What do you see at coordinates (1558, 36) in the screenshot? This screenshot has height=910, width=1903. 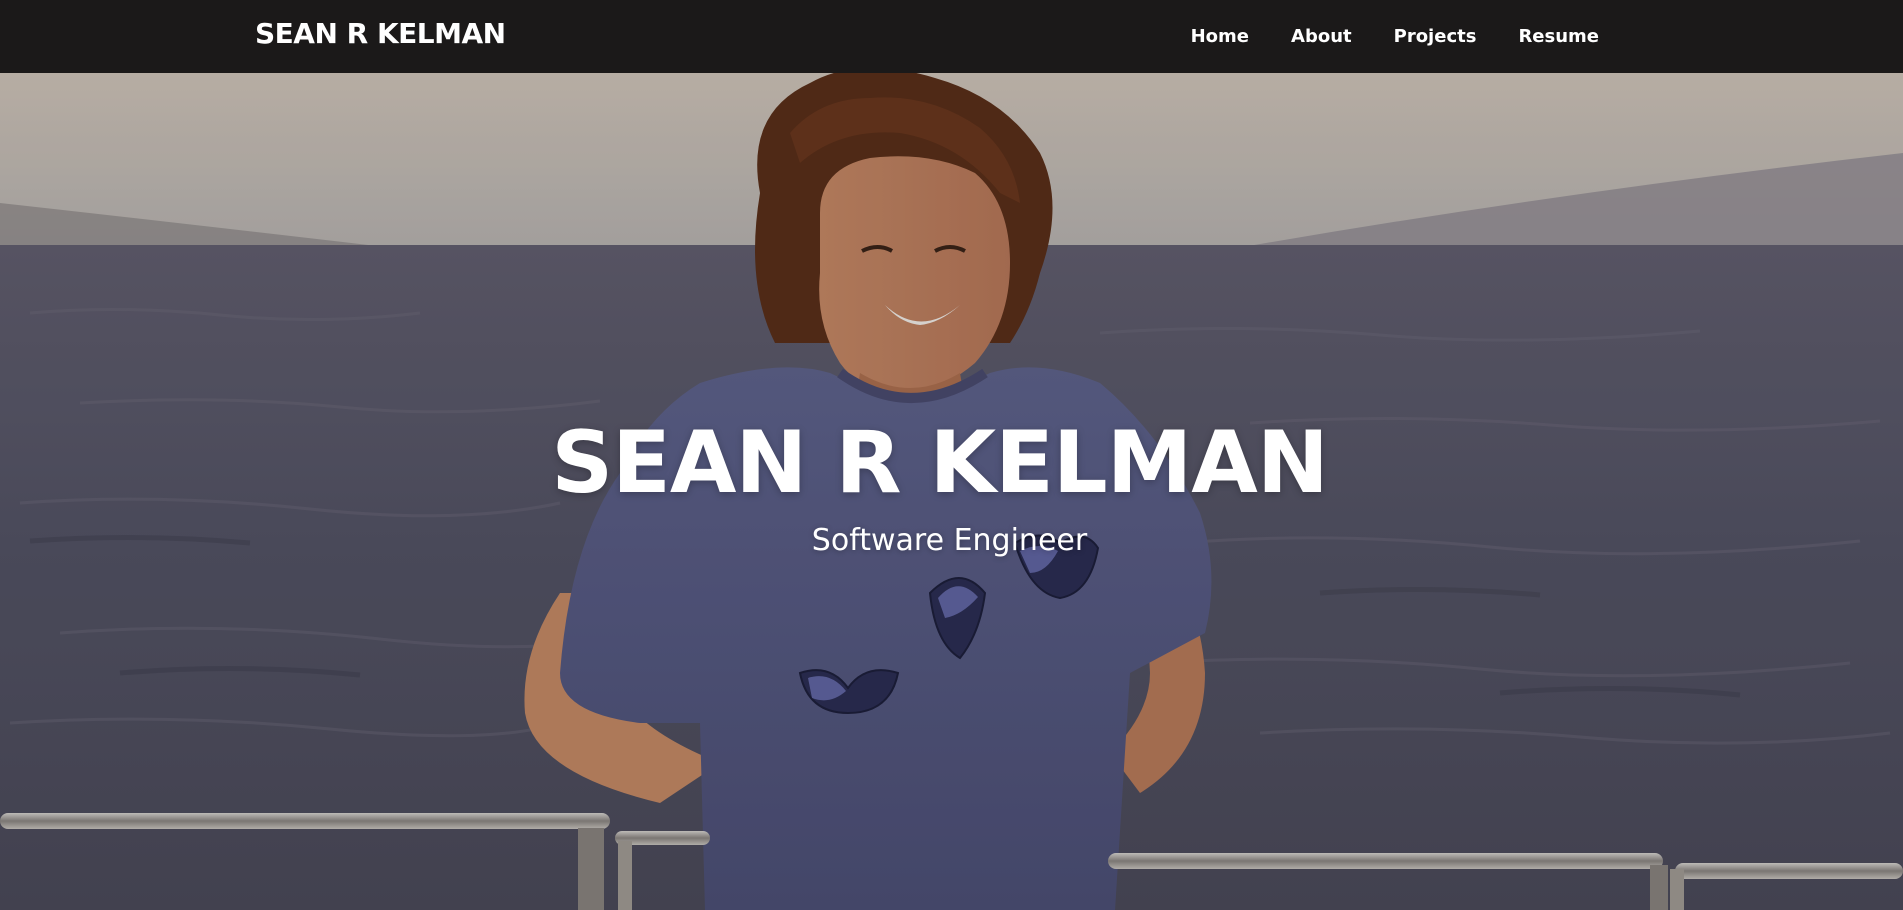 I see `nav-link-resume: Resume` at bounding box center [1558, 36].